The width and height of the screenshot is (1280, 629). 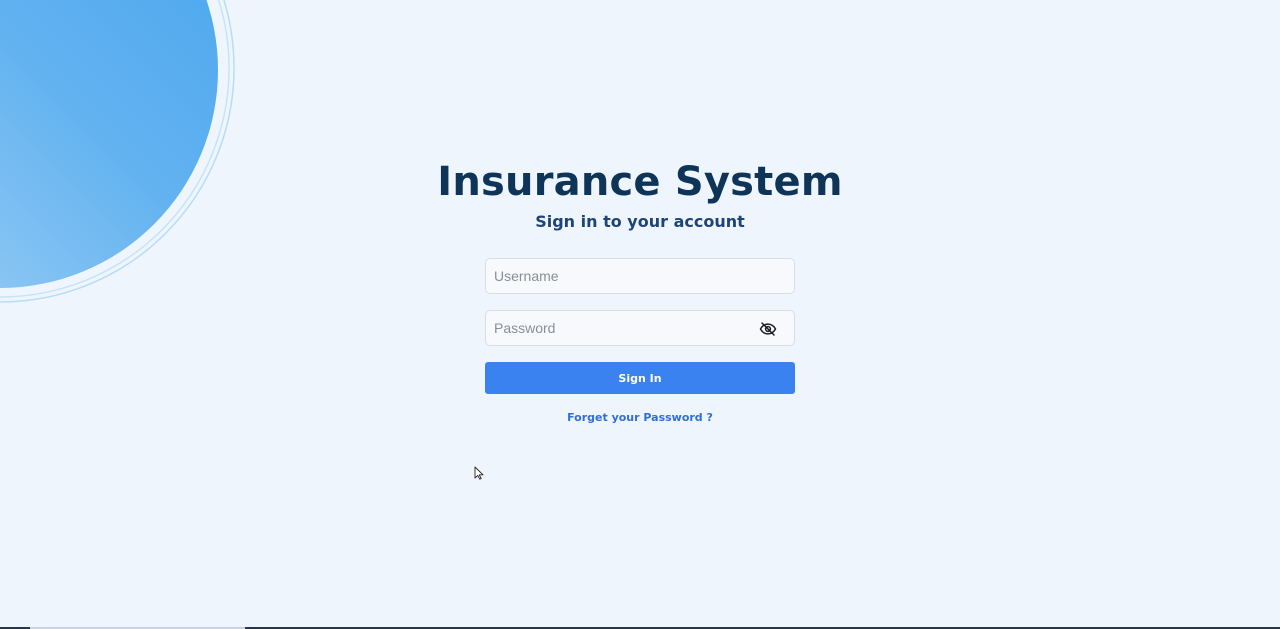 I want to click on page-subtitle: Sign in to your account, so click(x=640, y=221).